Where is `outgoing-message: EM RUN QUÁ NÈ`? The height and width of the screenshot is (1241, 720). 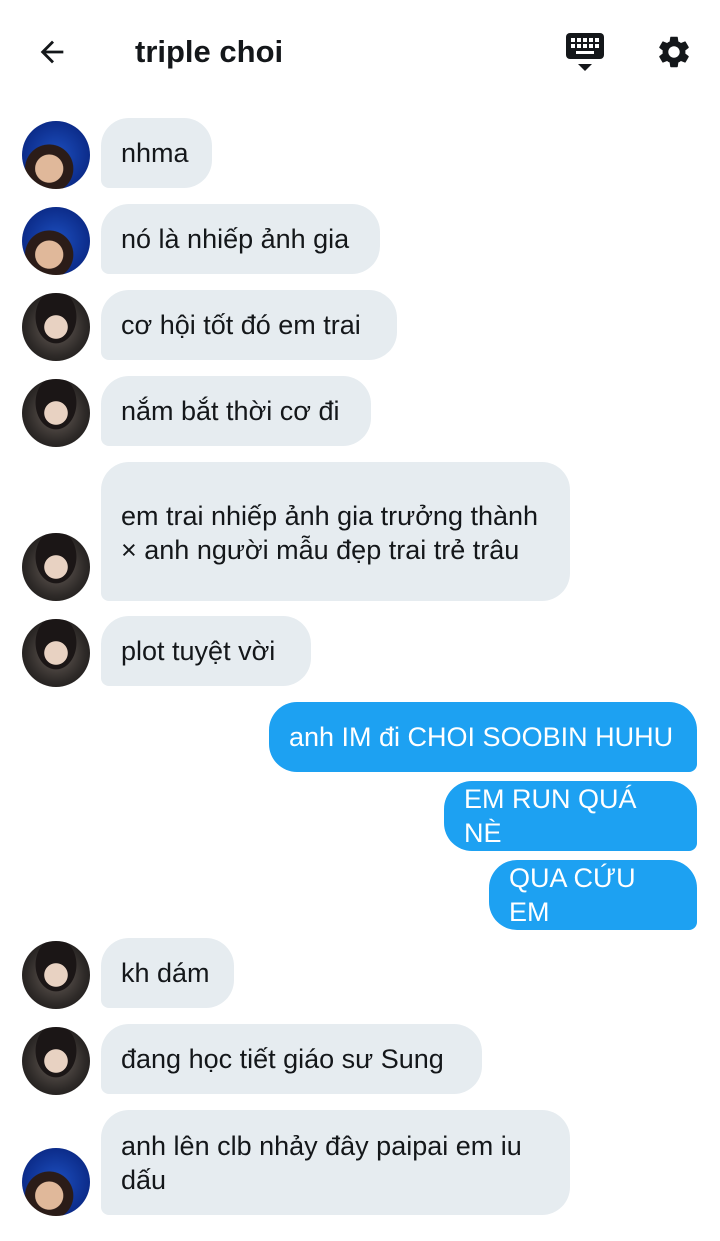
outgoing-message: EM RUN QUÁ NÈ is located at coordinates (570, 816).